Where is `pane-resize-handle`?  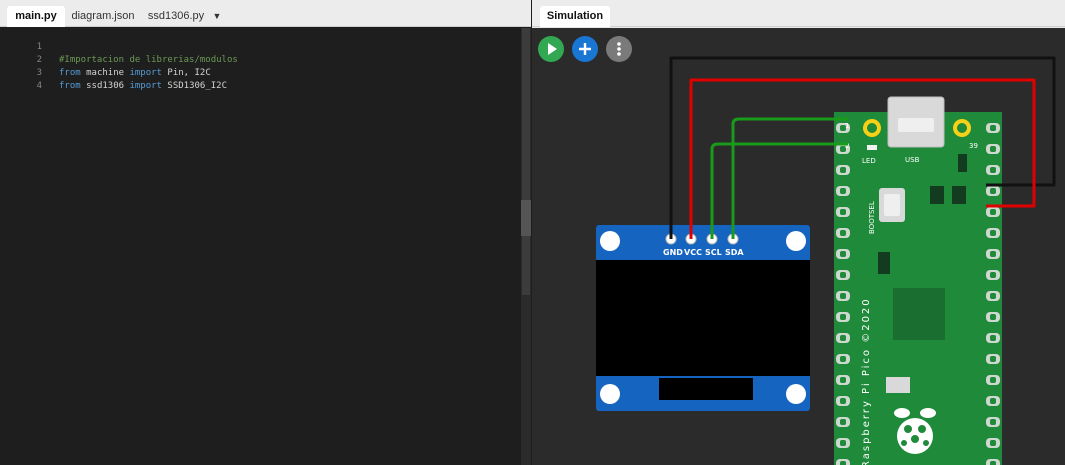
pane-resize-handle is located at coordinates (526, 218).